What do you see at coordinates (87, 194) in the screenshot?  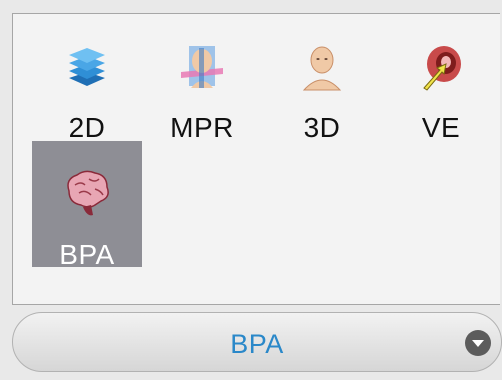 I see `brain-icon` at bounding box center [87, 194].